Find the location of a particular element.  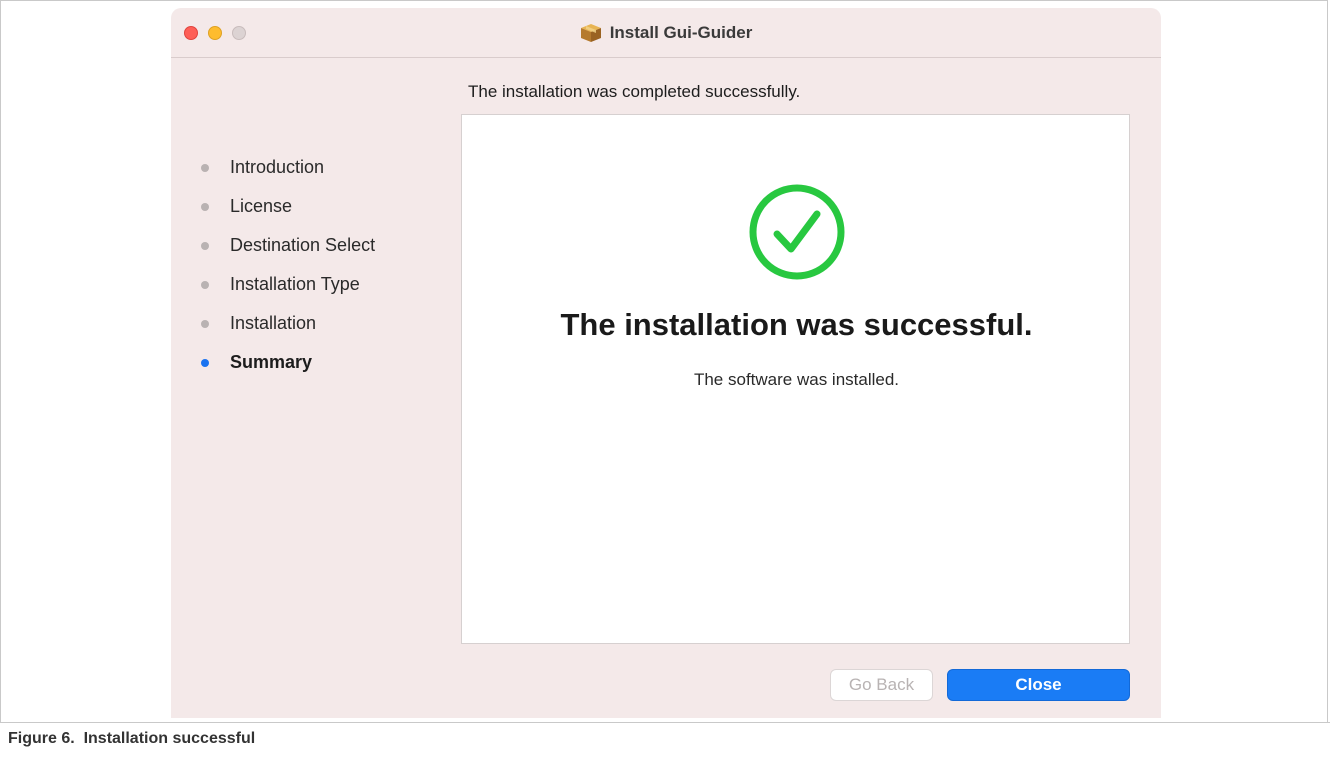

step-label: Installation is located at coordinates (273, 323).